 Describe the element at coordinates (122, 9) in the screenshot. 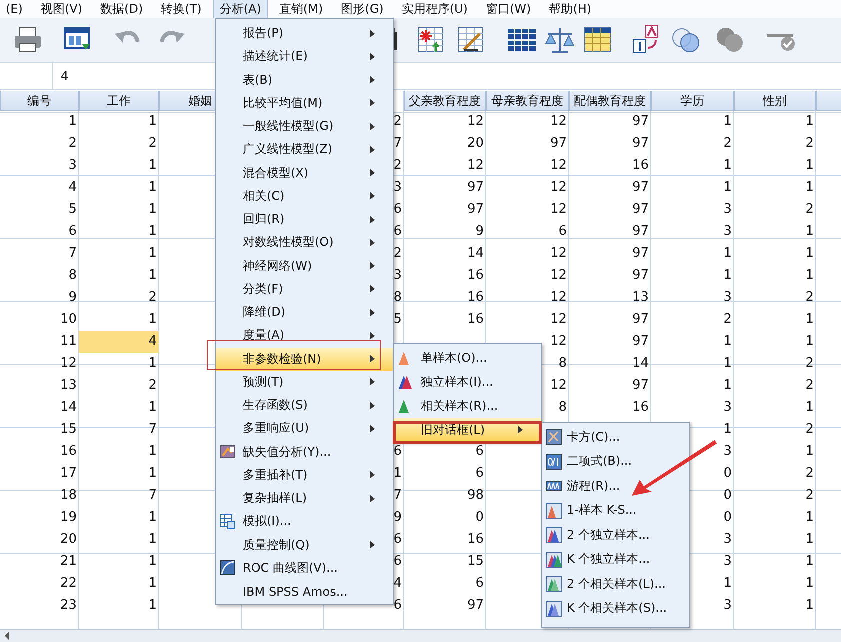

I see `menu-item: 数据(D)` at that location.